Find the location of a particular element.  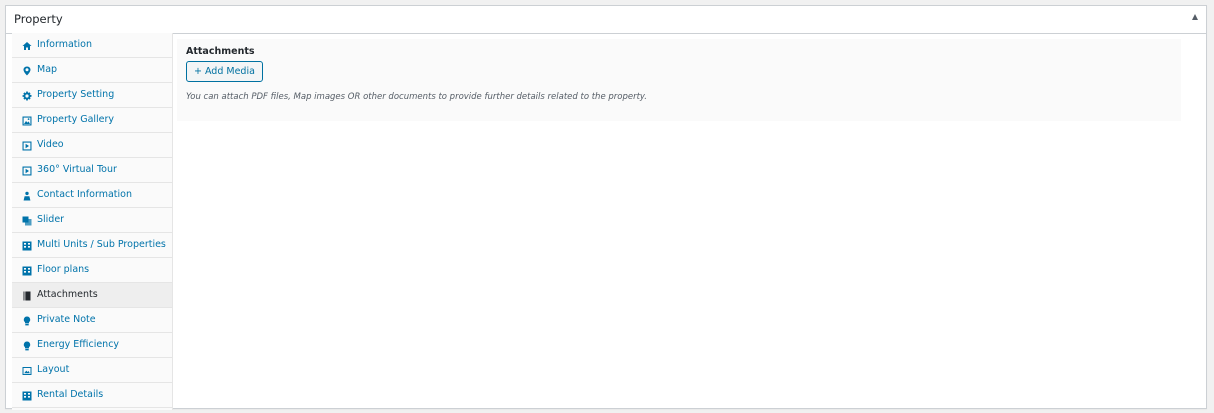

tab-slider: Slider is located at coordinates (92, 220).